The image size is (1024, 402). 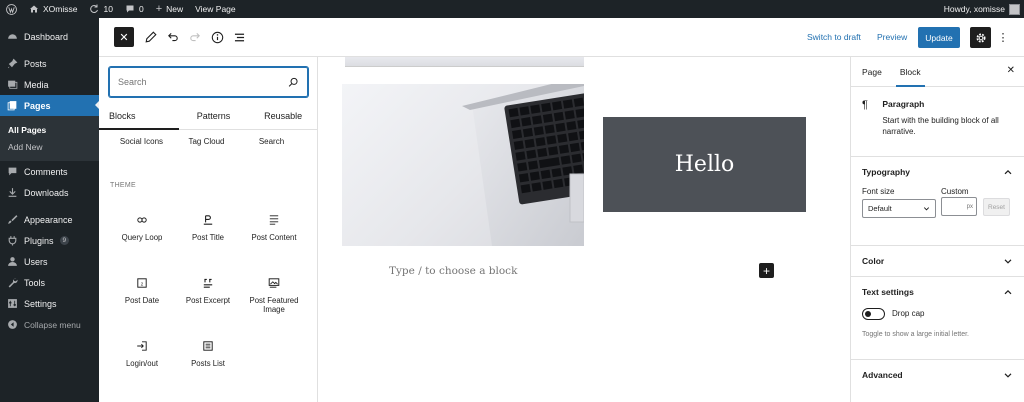 I want to click on hello-cover-block: Hello, so click(x=704, y=164).